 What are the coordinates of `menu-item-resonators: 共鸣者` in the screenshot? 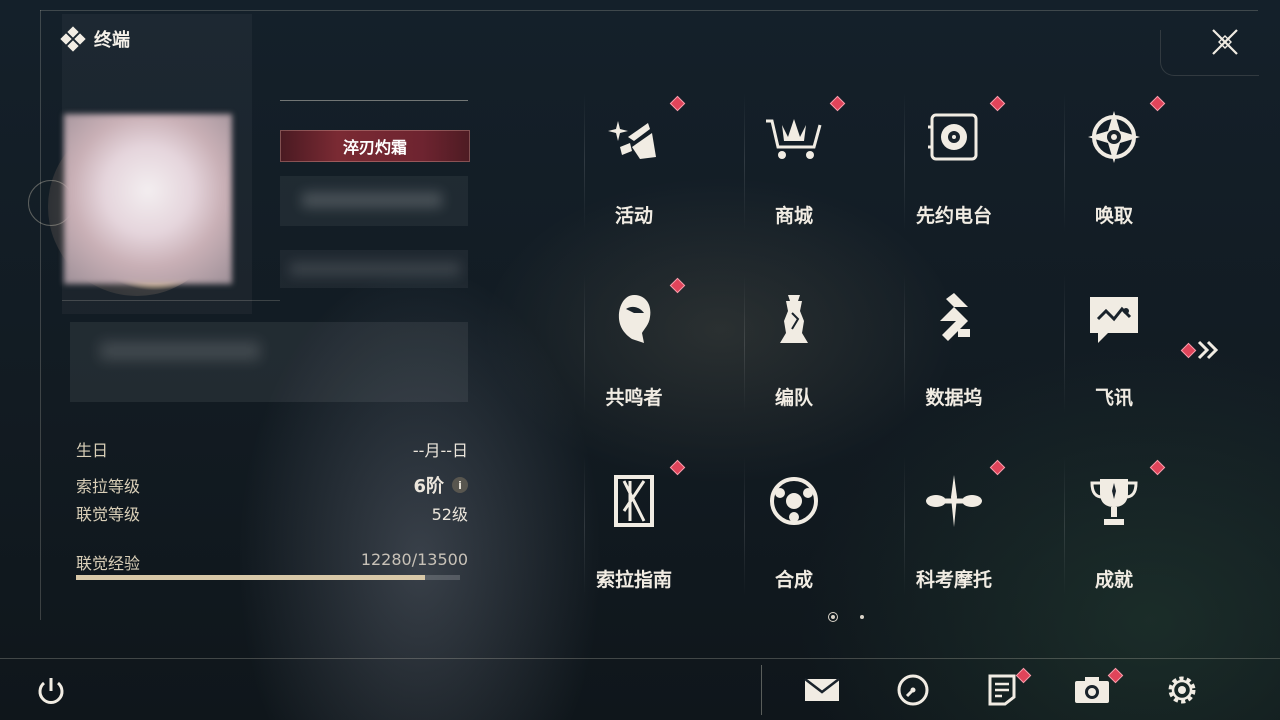 It's located at (634, 345).